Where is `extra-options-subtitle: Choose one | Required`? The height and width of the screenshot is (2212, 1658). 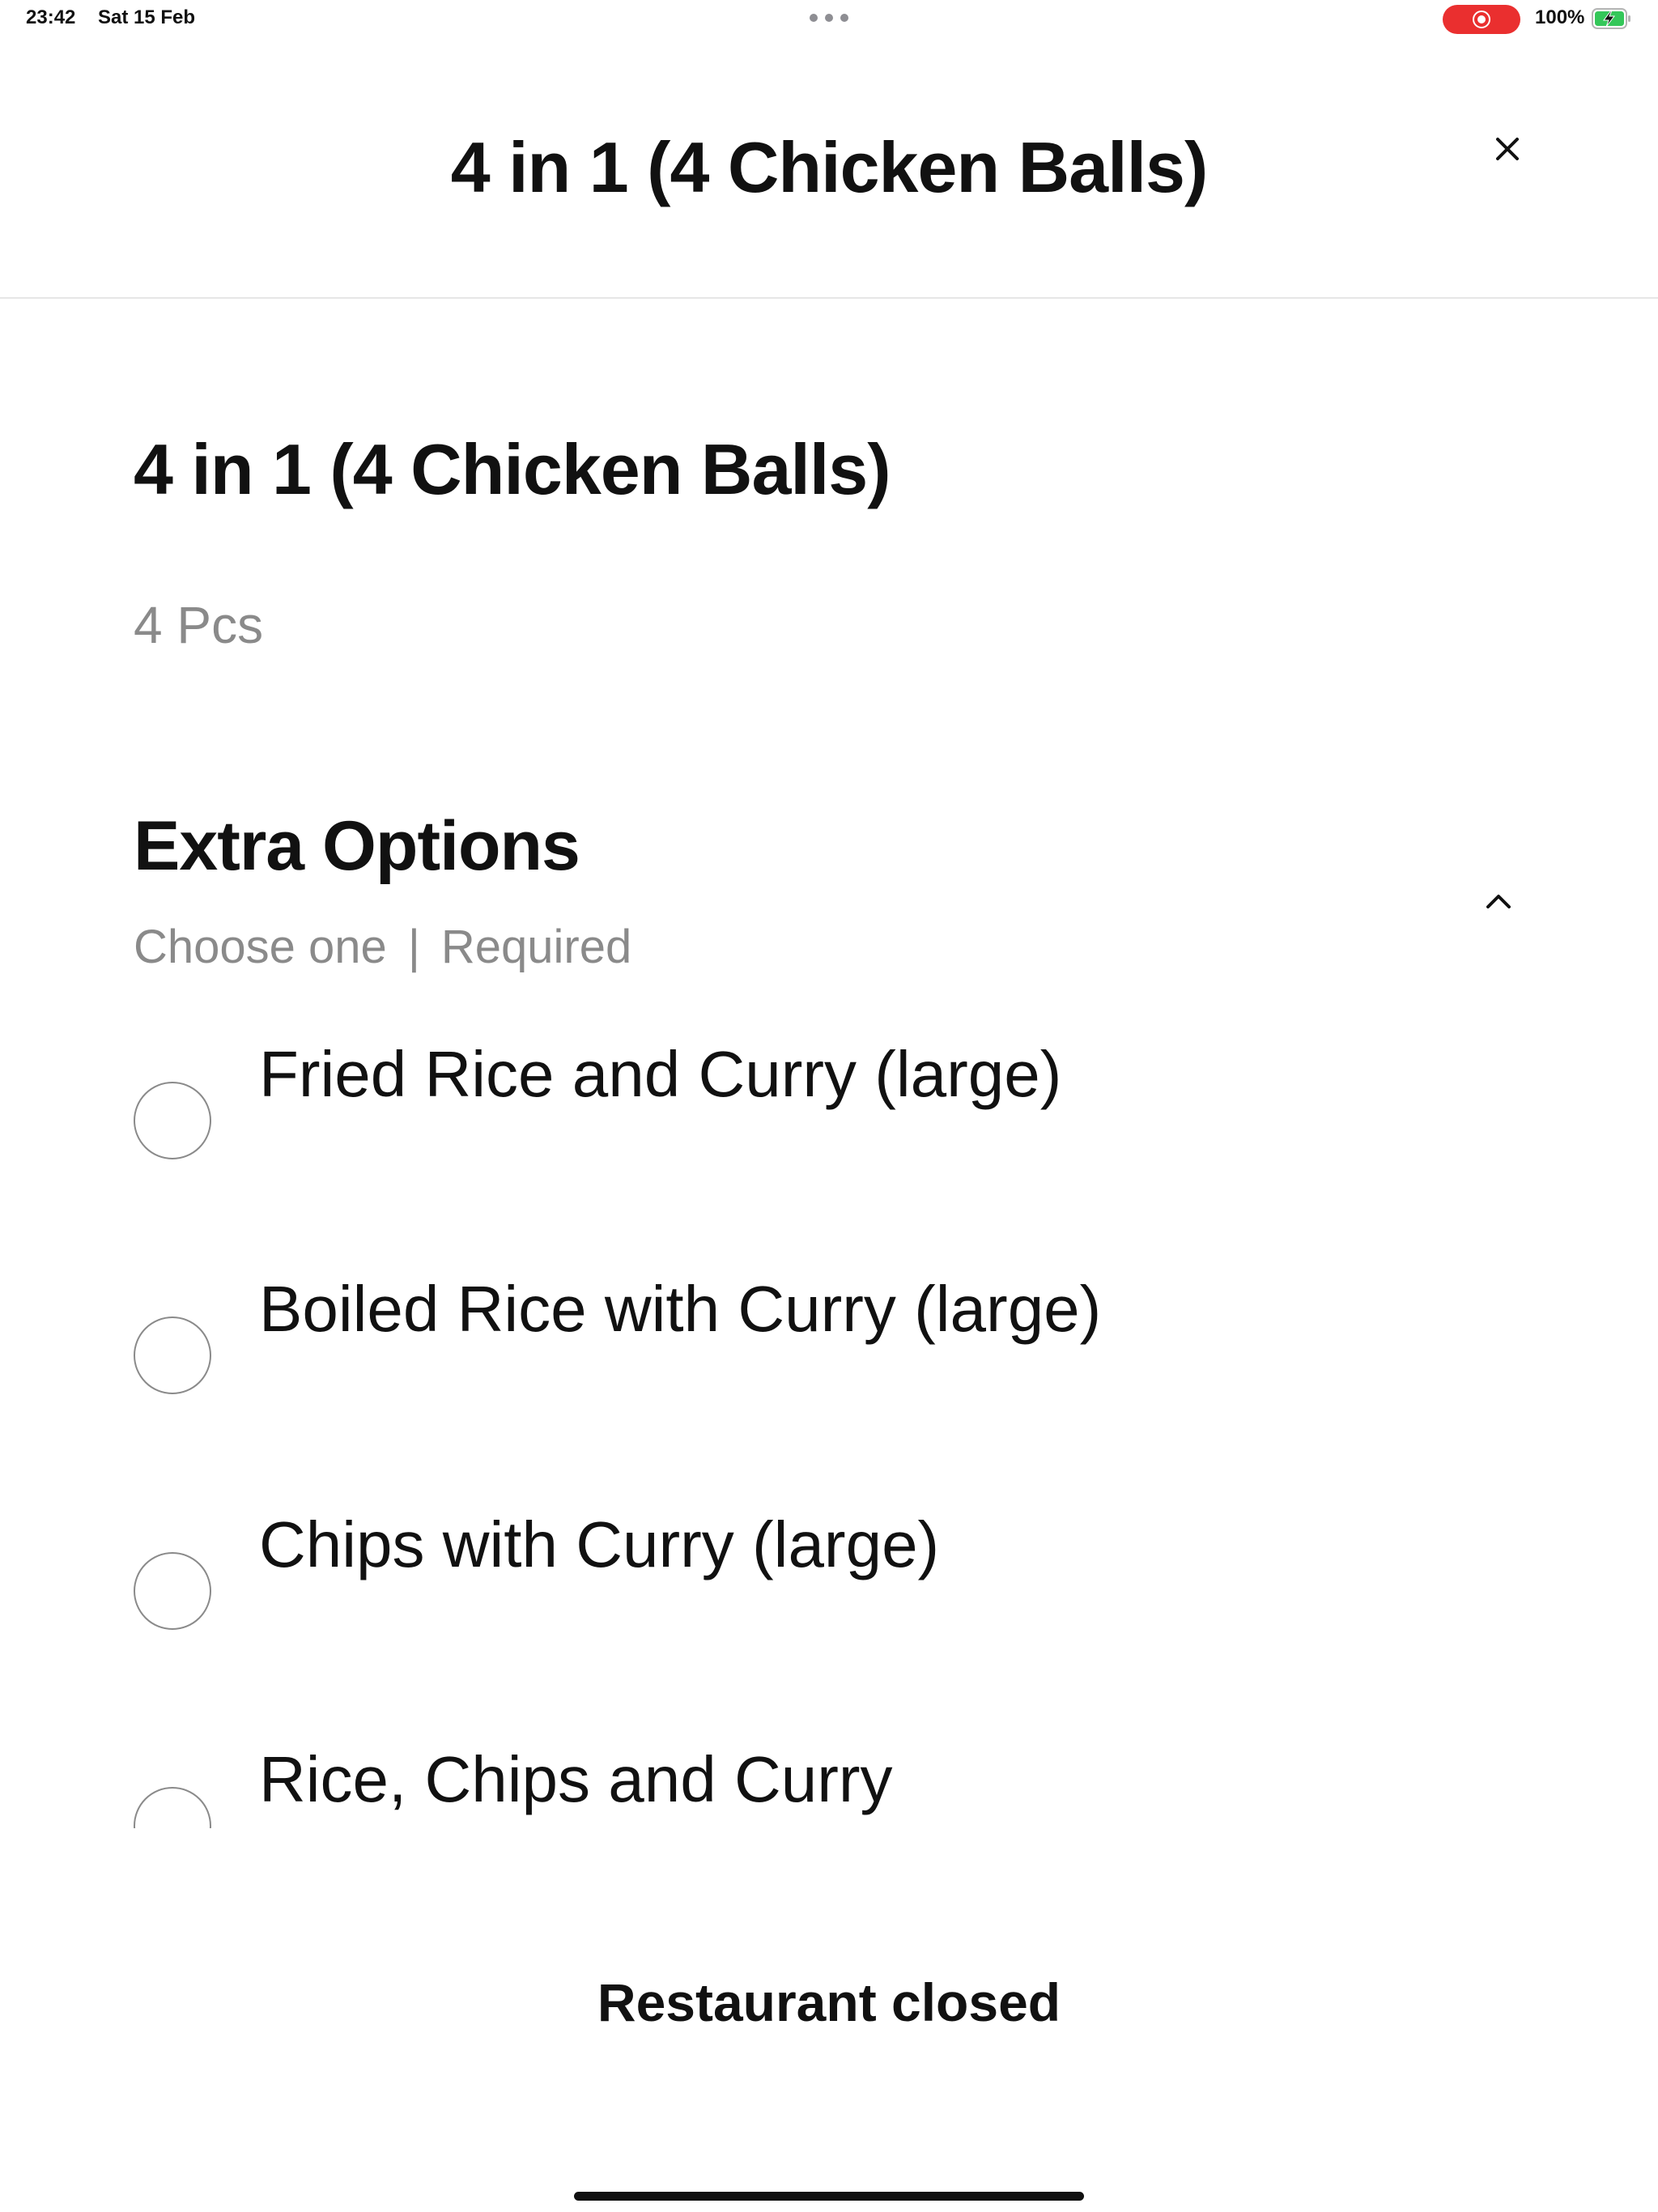 extra-options-subtitle: Choose one | Required is located at coordinates (382, 948).